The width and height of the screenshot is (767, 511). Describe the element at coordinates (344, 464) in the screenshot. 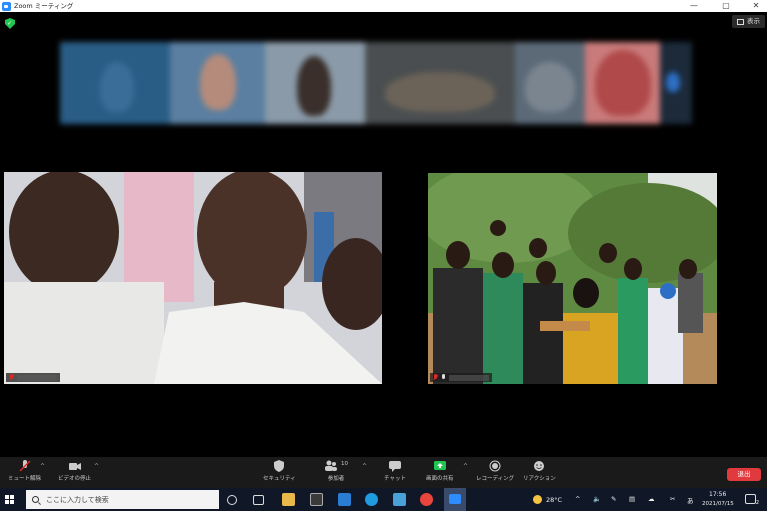

I see `participants-count: 10` at that location.